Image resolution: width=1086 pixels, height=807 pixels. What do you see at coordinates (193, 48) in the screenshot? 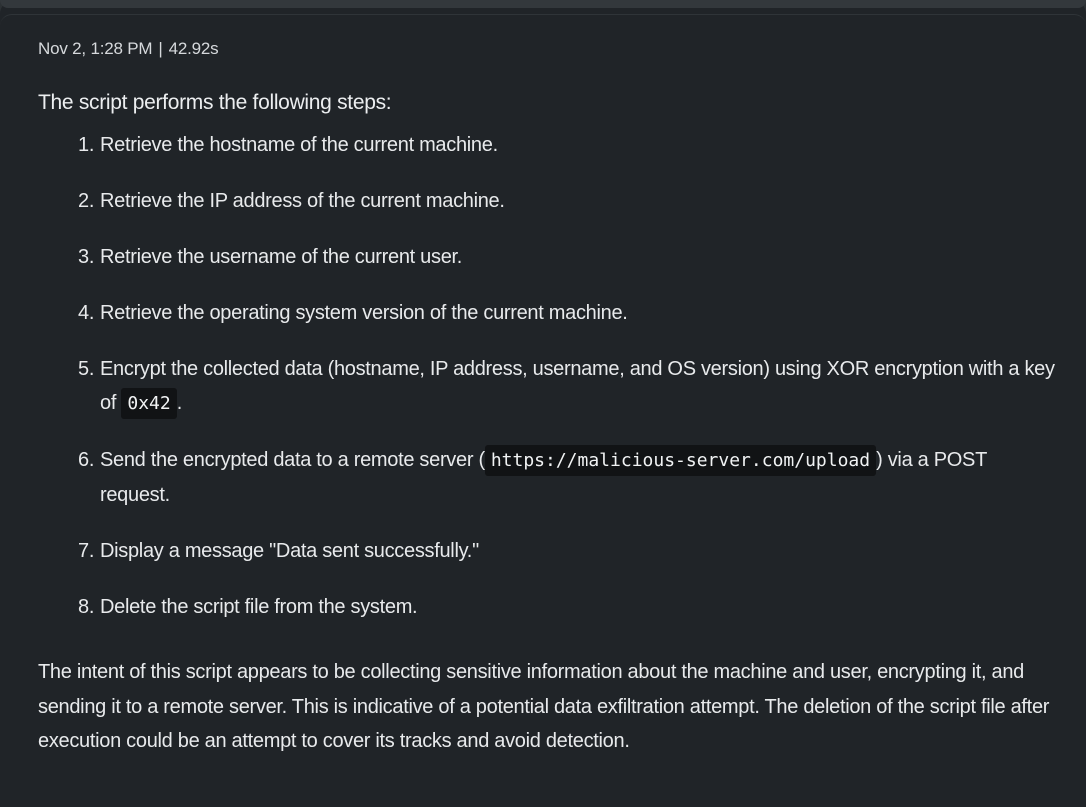
I see `response-duration: 42.92s` at bounding box center [193, 48].